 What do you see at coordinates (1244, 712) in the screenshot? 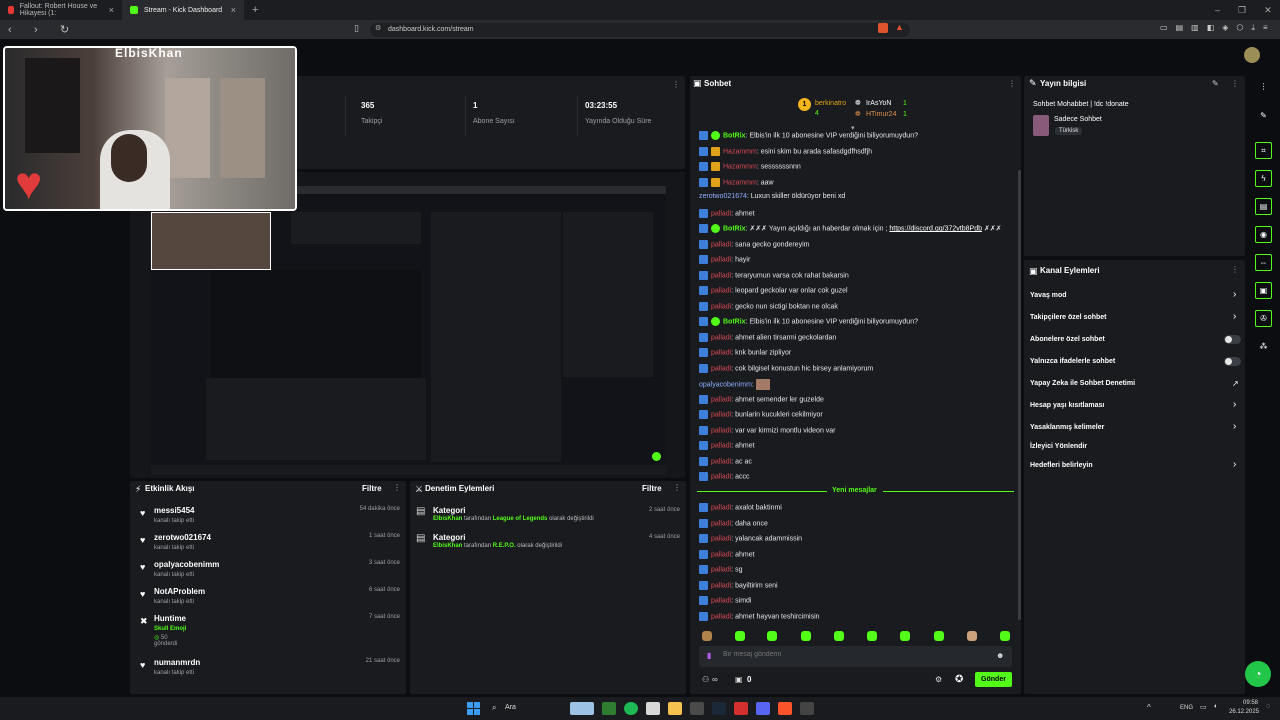
I see `clock-date: 26.12.2025` at bounding box center [1244, 712].